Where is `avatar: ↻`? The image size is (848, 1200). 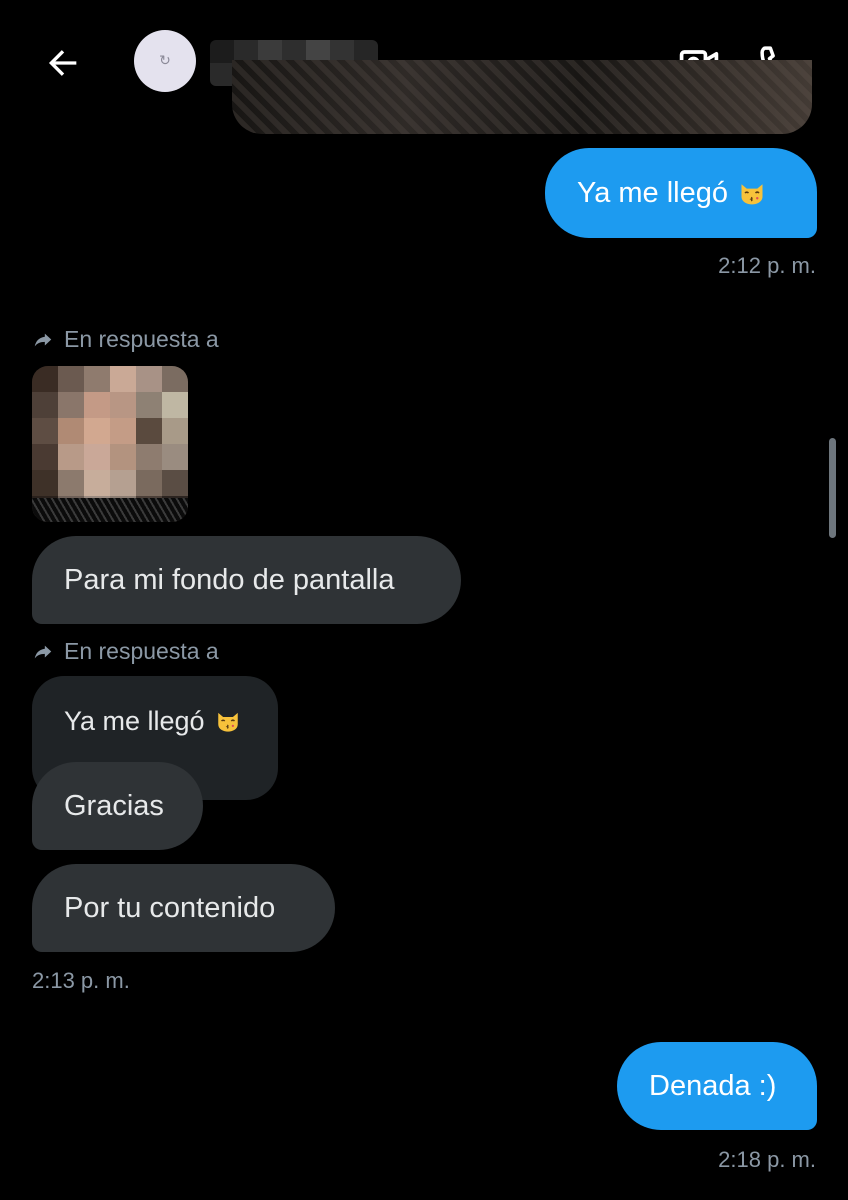 avatar: ↻ is located at coordinates (165, 61).